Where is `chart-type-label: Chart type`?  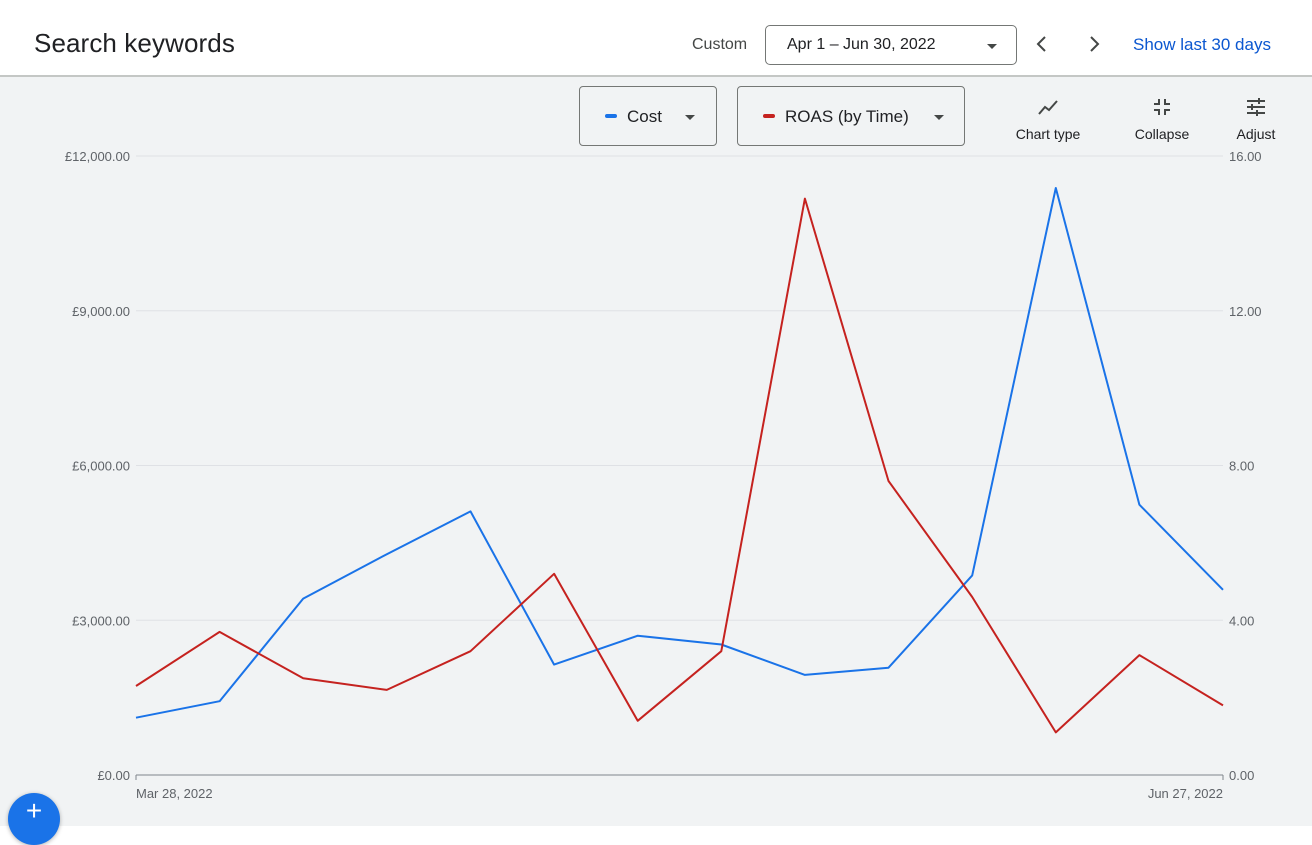 chart-type-label: Chart type is located at coordinates (1048, 134).